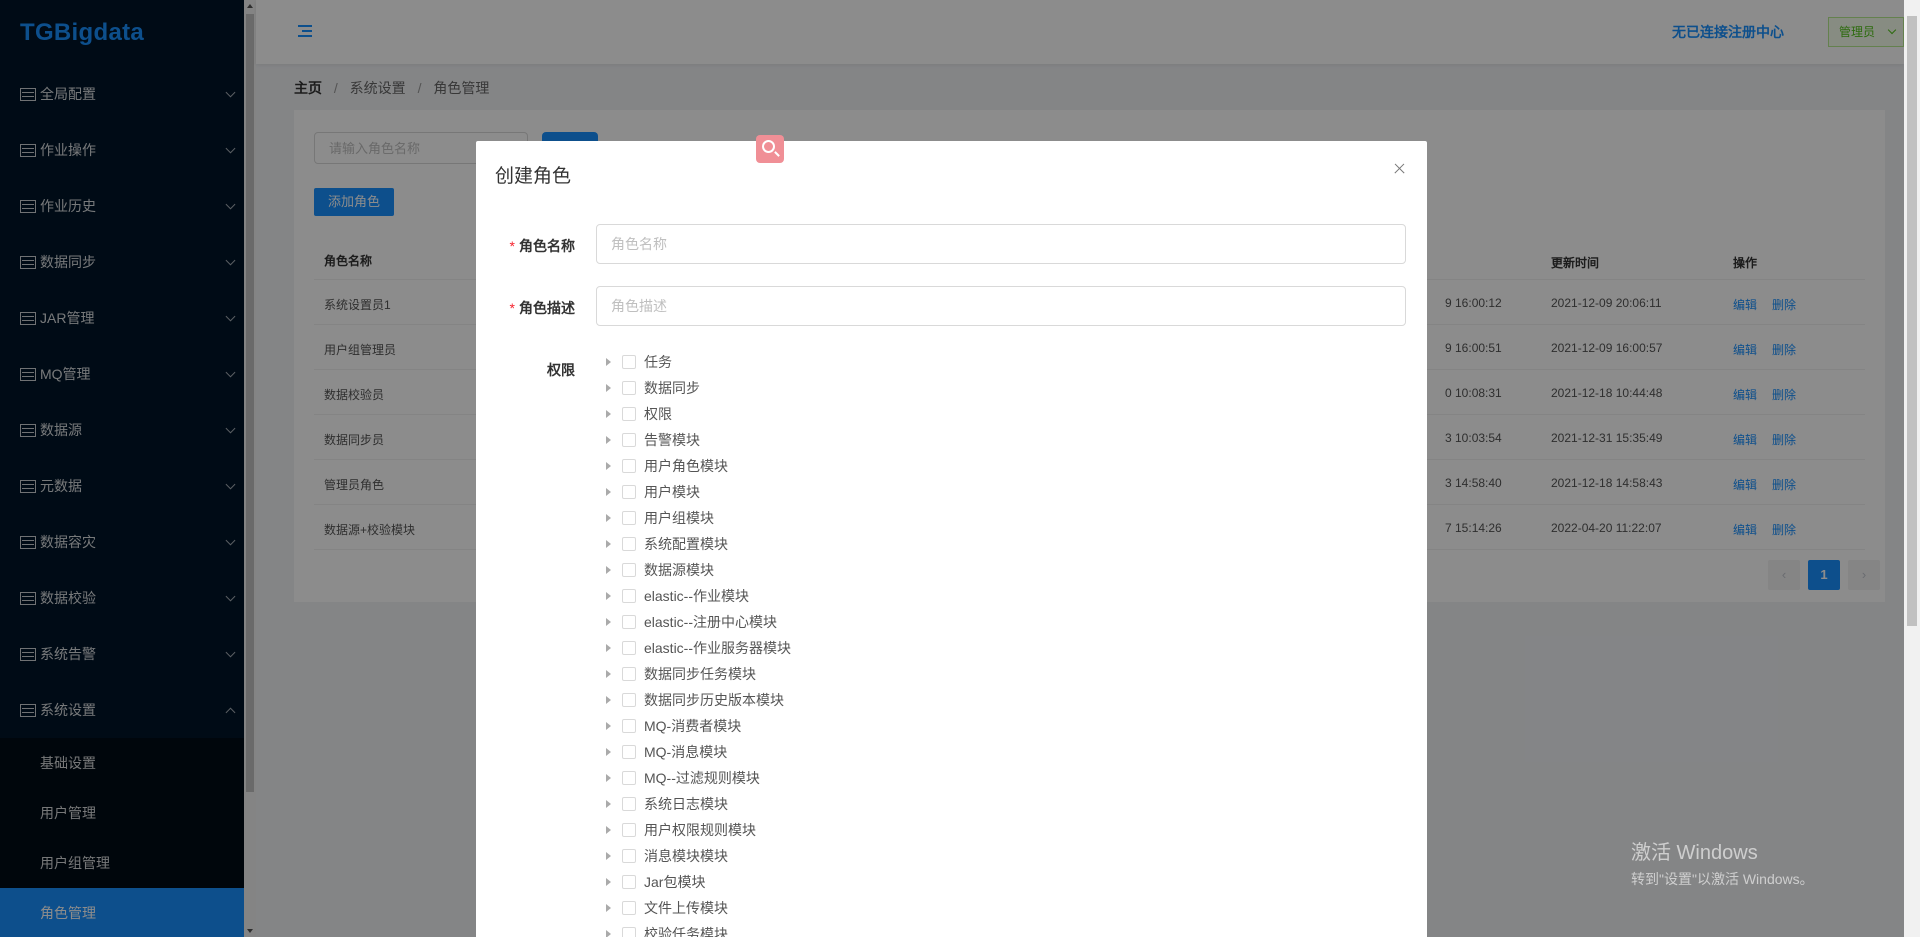  I want to click on permission-tree-node: elastic--作业服务器模块, so click(697, 648).